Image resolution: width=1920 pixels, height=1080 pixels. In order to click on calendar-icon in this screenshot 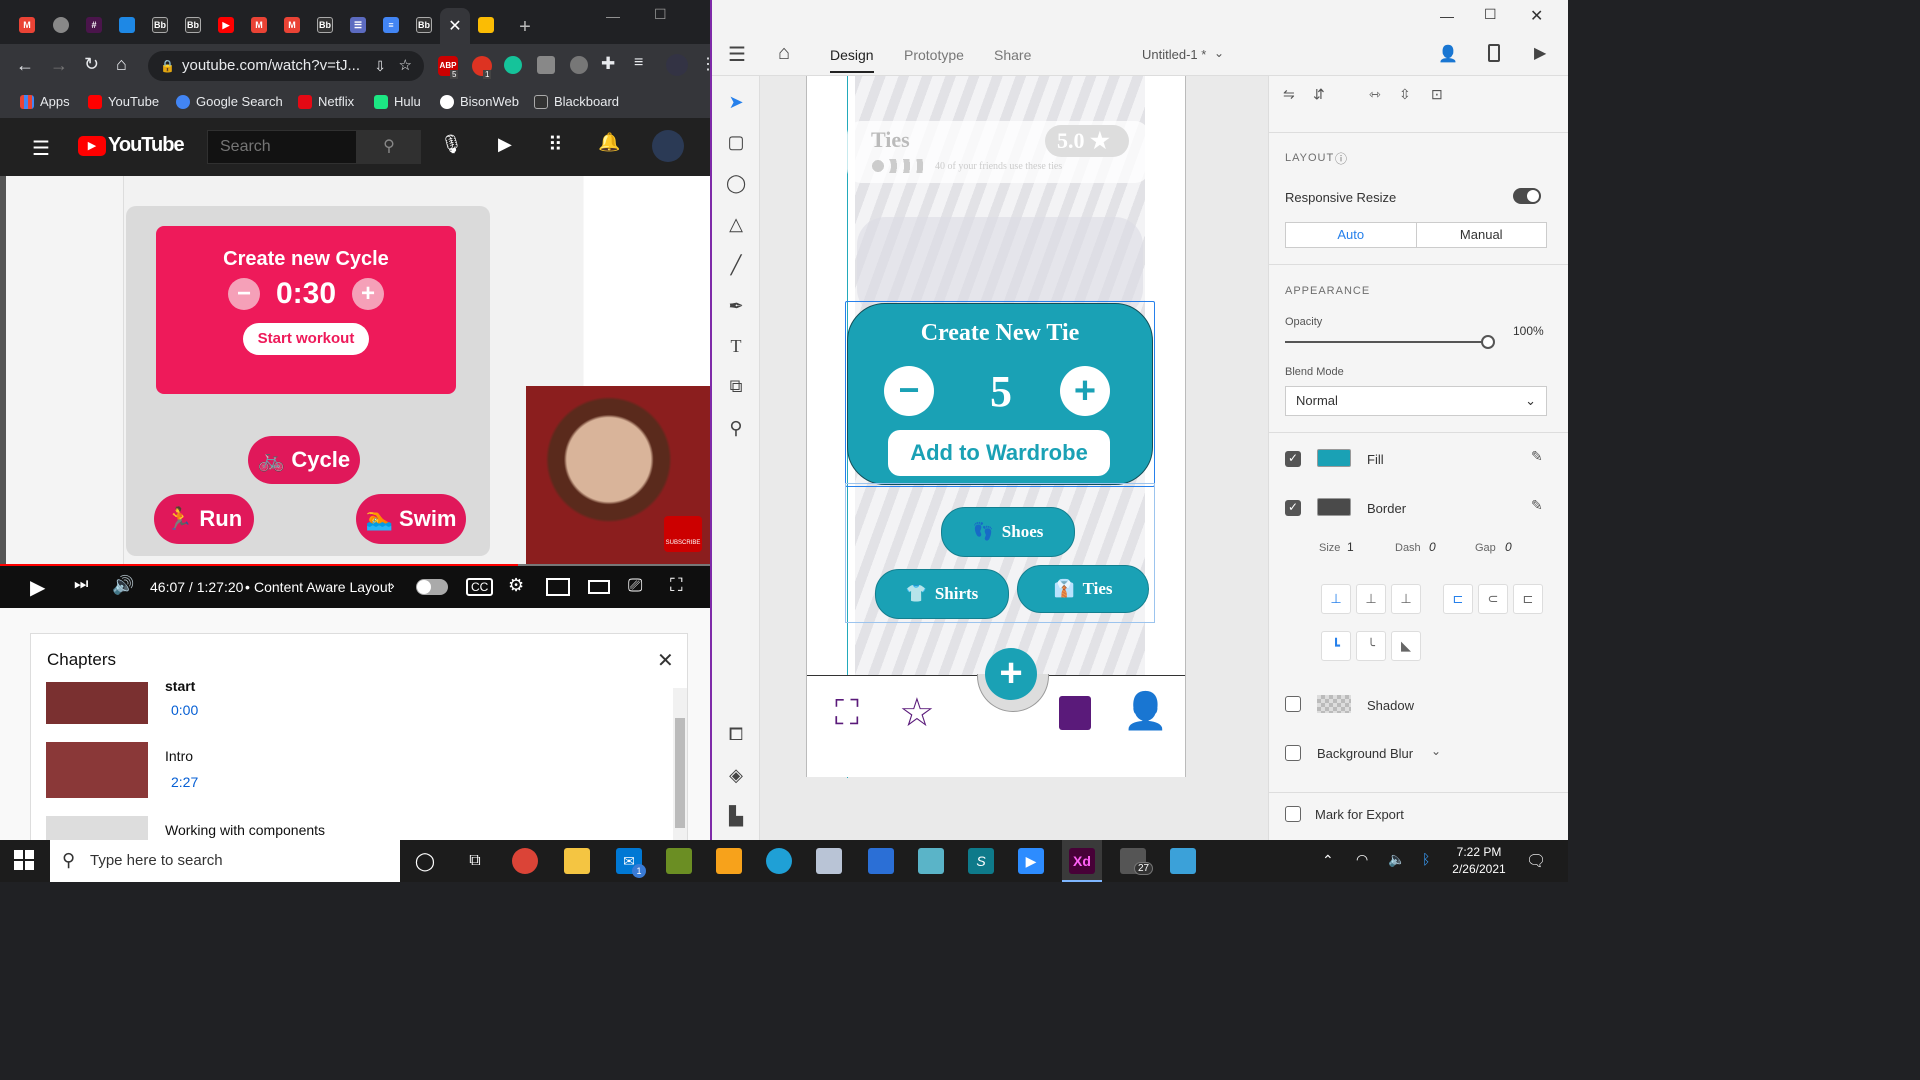, I will do `click(881, 861)`.